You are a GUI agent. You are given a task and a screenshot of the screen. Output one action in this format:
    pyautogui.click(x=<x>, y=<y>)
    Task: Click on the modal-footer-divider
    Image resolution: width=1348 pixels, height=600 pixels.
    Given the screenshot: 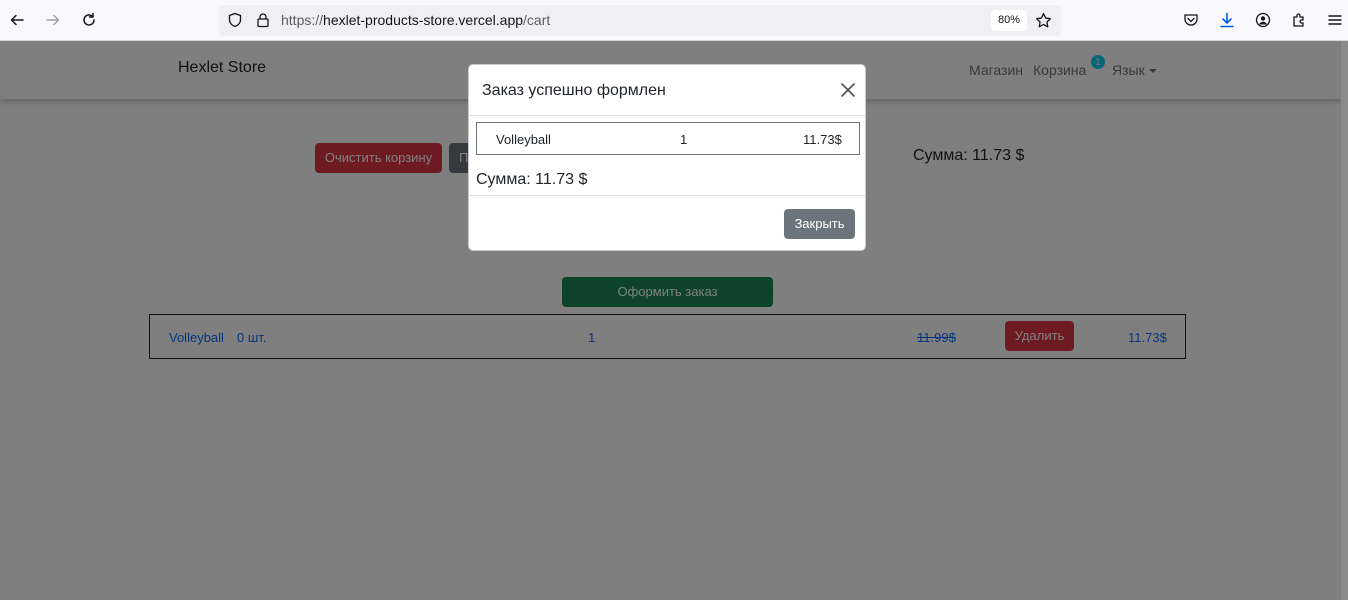 What is the action you would take?
    pyautogui.click(x=667, y=195)
    